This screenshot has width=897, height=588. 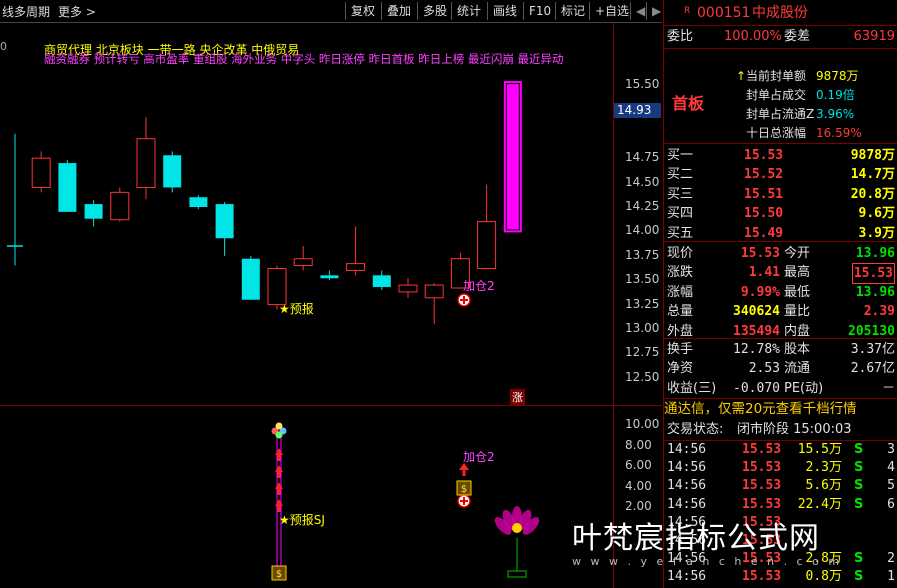 I want to click on quote-value-1: 1.41, so click(x=764, y=273).